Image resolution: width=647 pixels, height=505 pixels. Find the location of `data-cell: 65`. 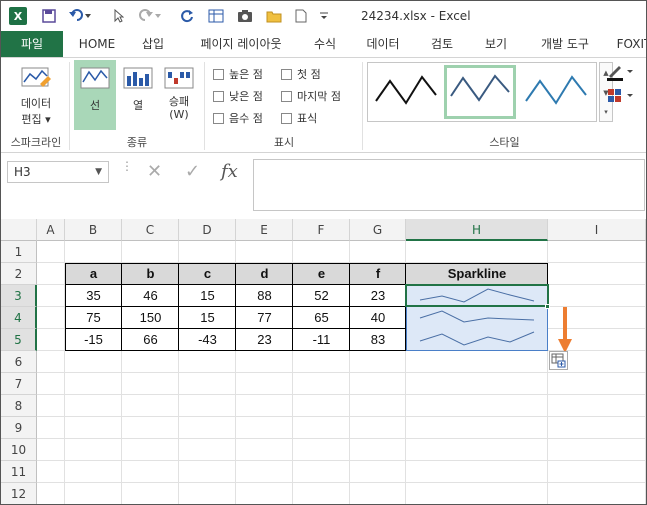

data-cell: 65 is located at coordinates (321, 318).